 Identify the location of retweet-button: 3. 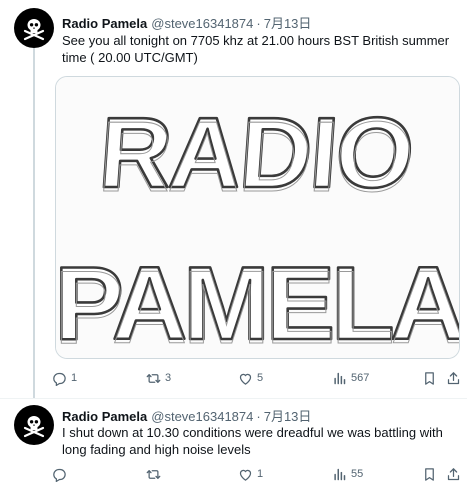
(158, 378).